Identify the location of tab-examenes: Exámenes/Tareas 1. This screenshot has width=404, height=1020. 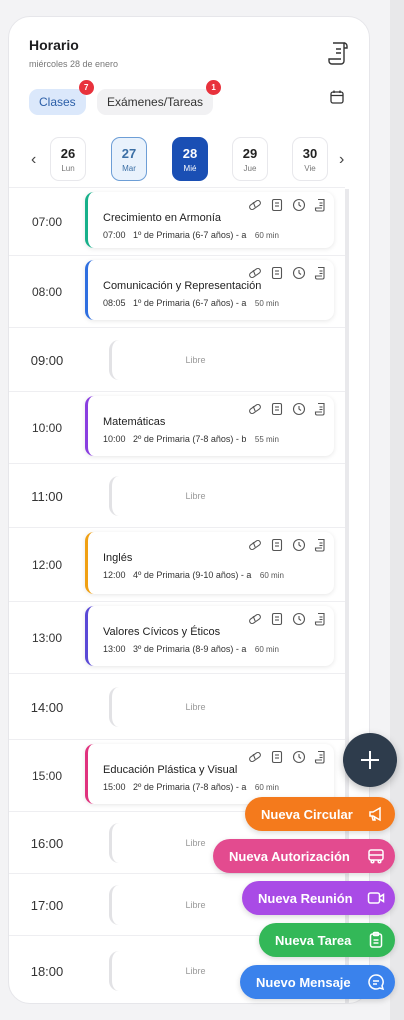
(159, 97).